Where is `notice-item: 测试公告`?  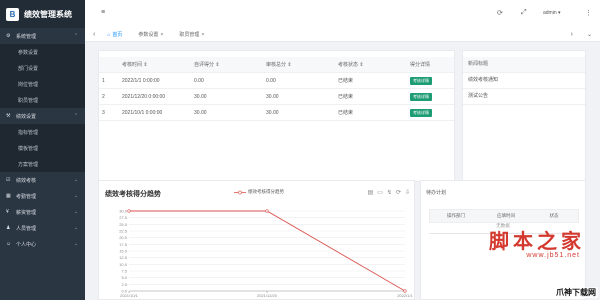 notice-item: 测试公告 is located at coordinates (524, 97).